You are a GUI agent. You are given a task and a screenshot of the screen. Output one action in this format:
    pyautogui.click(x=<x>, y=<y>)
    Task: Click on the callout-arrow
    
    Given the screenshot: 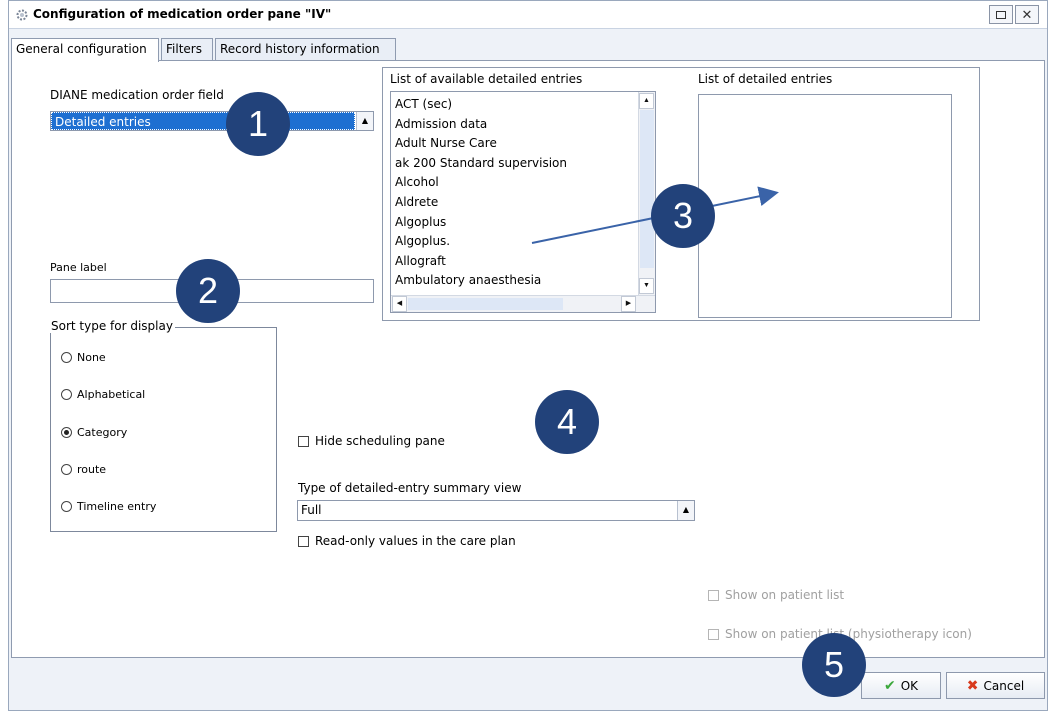 What is the action you would take?
    pyautogui.click(x=655, y=215)
    